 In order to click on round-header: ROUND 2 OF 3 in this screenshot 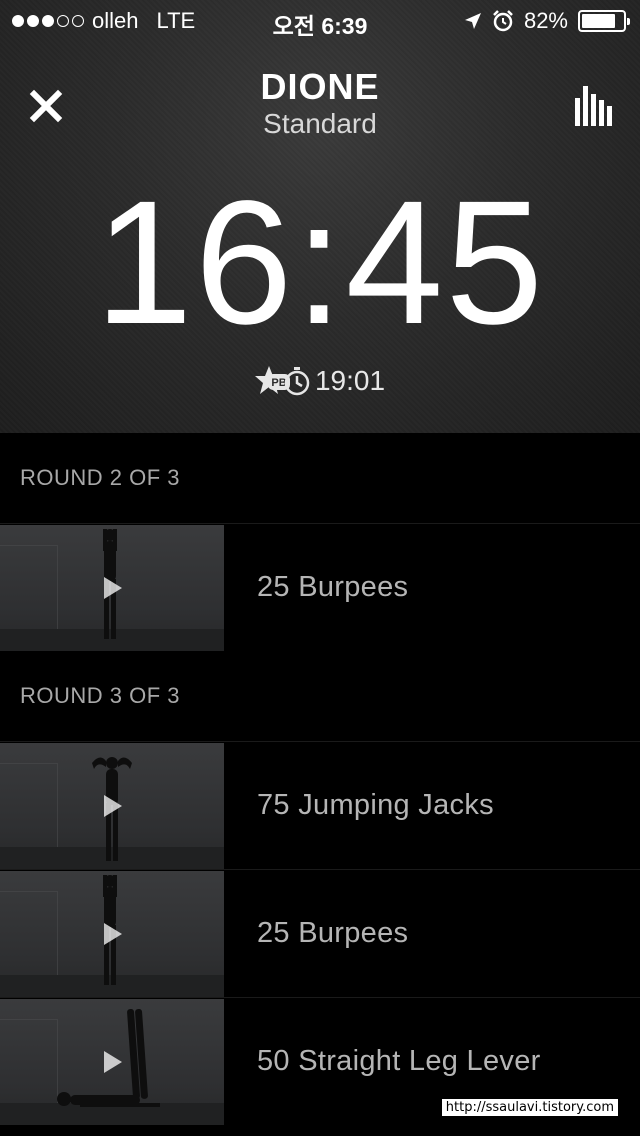, I will do `click(100, 477)`.